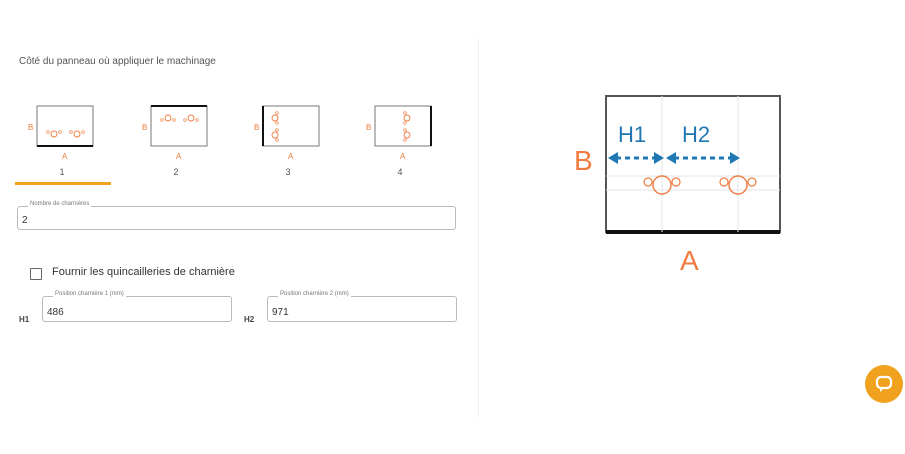 The image size is (905, 454). What do you see at coordinates (175, 133) in the screenshot?
I see `side-2-diagram-icon: B A` at bounding box center [175, 133].